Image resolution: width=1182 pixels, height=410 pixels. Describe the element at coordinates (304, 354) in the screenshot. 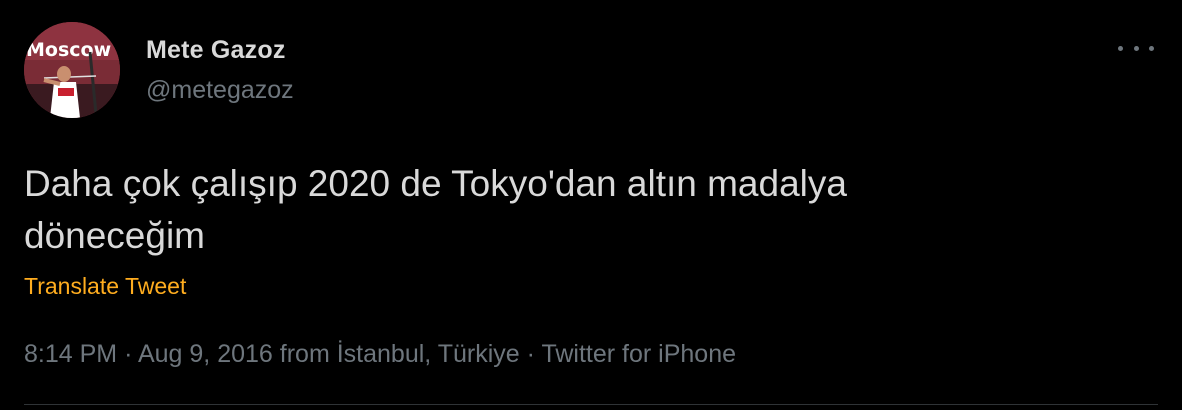

I see `from-label: from` at that location.